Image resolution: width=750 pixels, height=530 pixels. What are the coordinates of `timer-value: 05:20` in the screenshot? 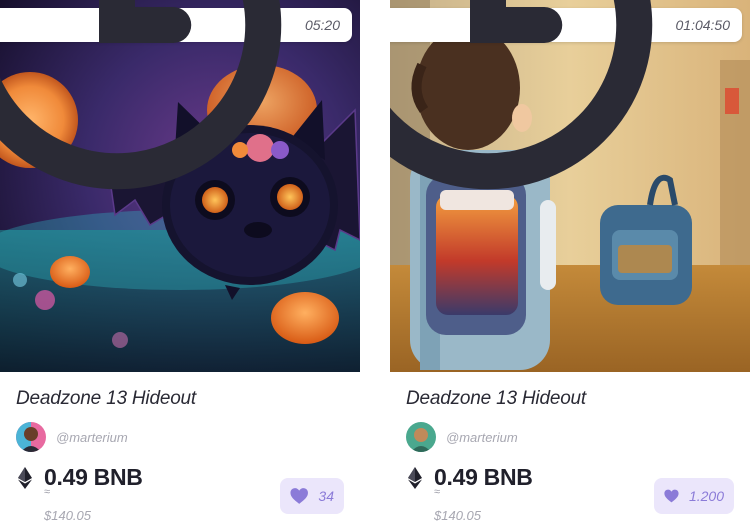 It's located at (322, 25).